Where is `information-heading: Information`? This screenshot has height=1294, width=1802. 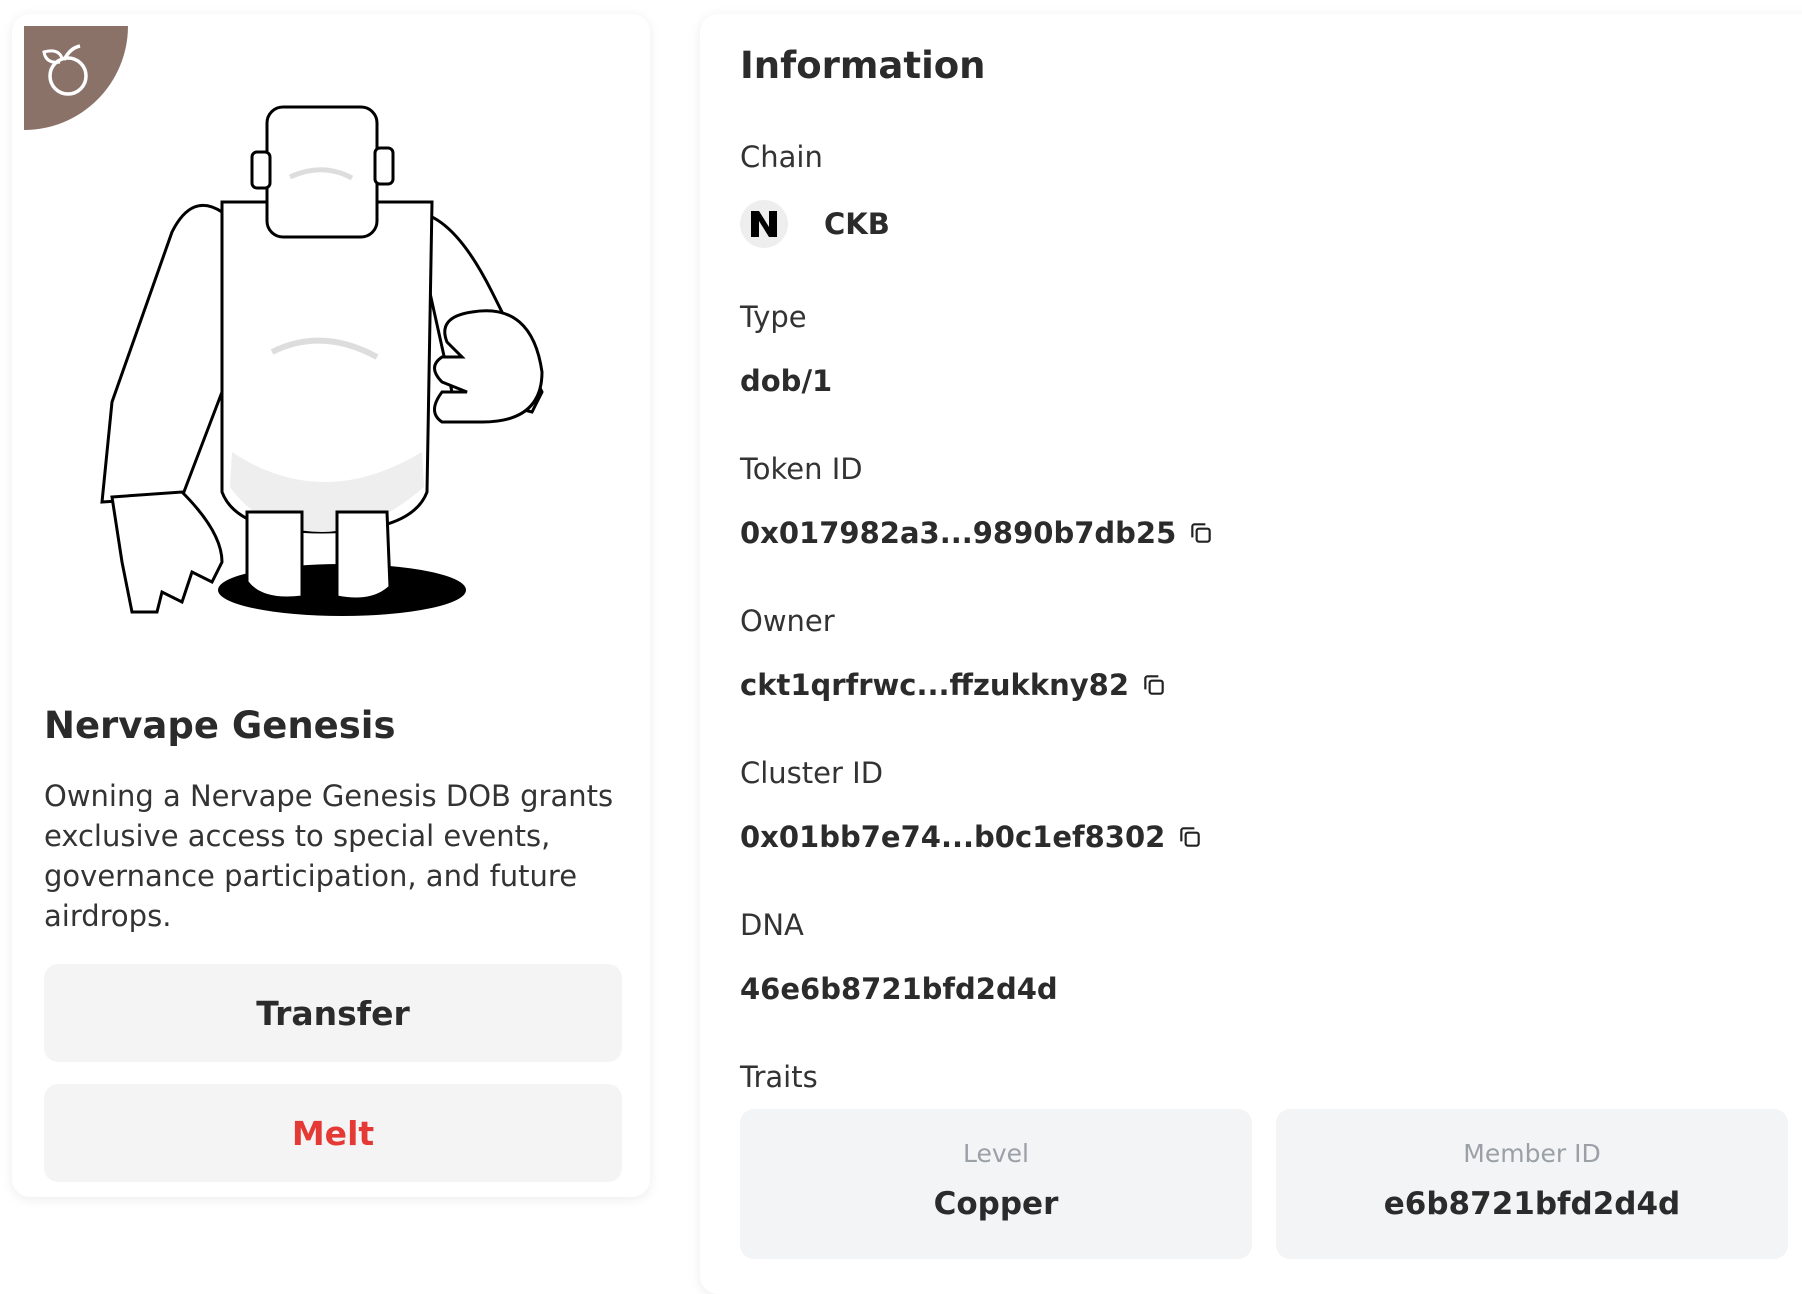 information-heading: Information is located at coordinates (863, 65).